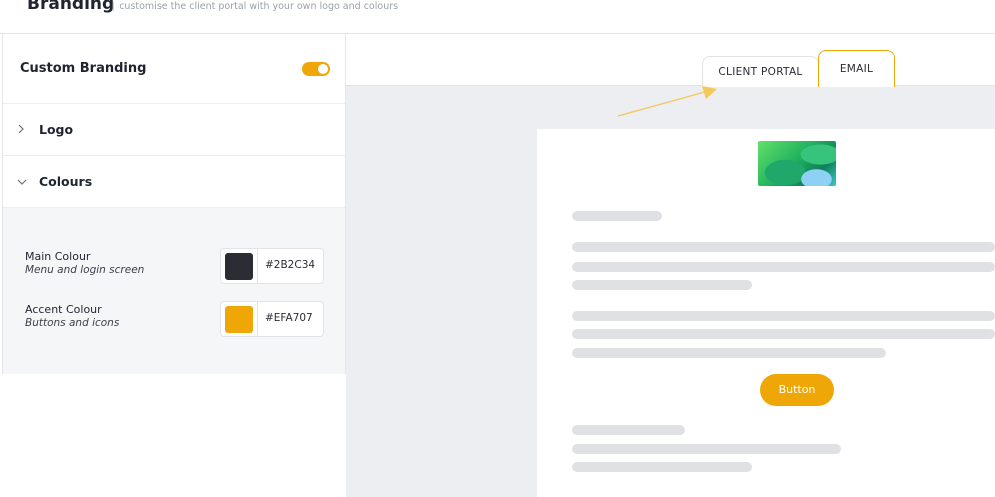 This screenshot has height=497, width=995. What do you see at coordinates (63, 309) in the screenshot?
I see `accent-colour-name: Accent Colour` at bounding box center [63, 309].